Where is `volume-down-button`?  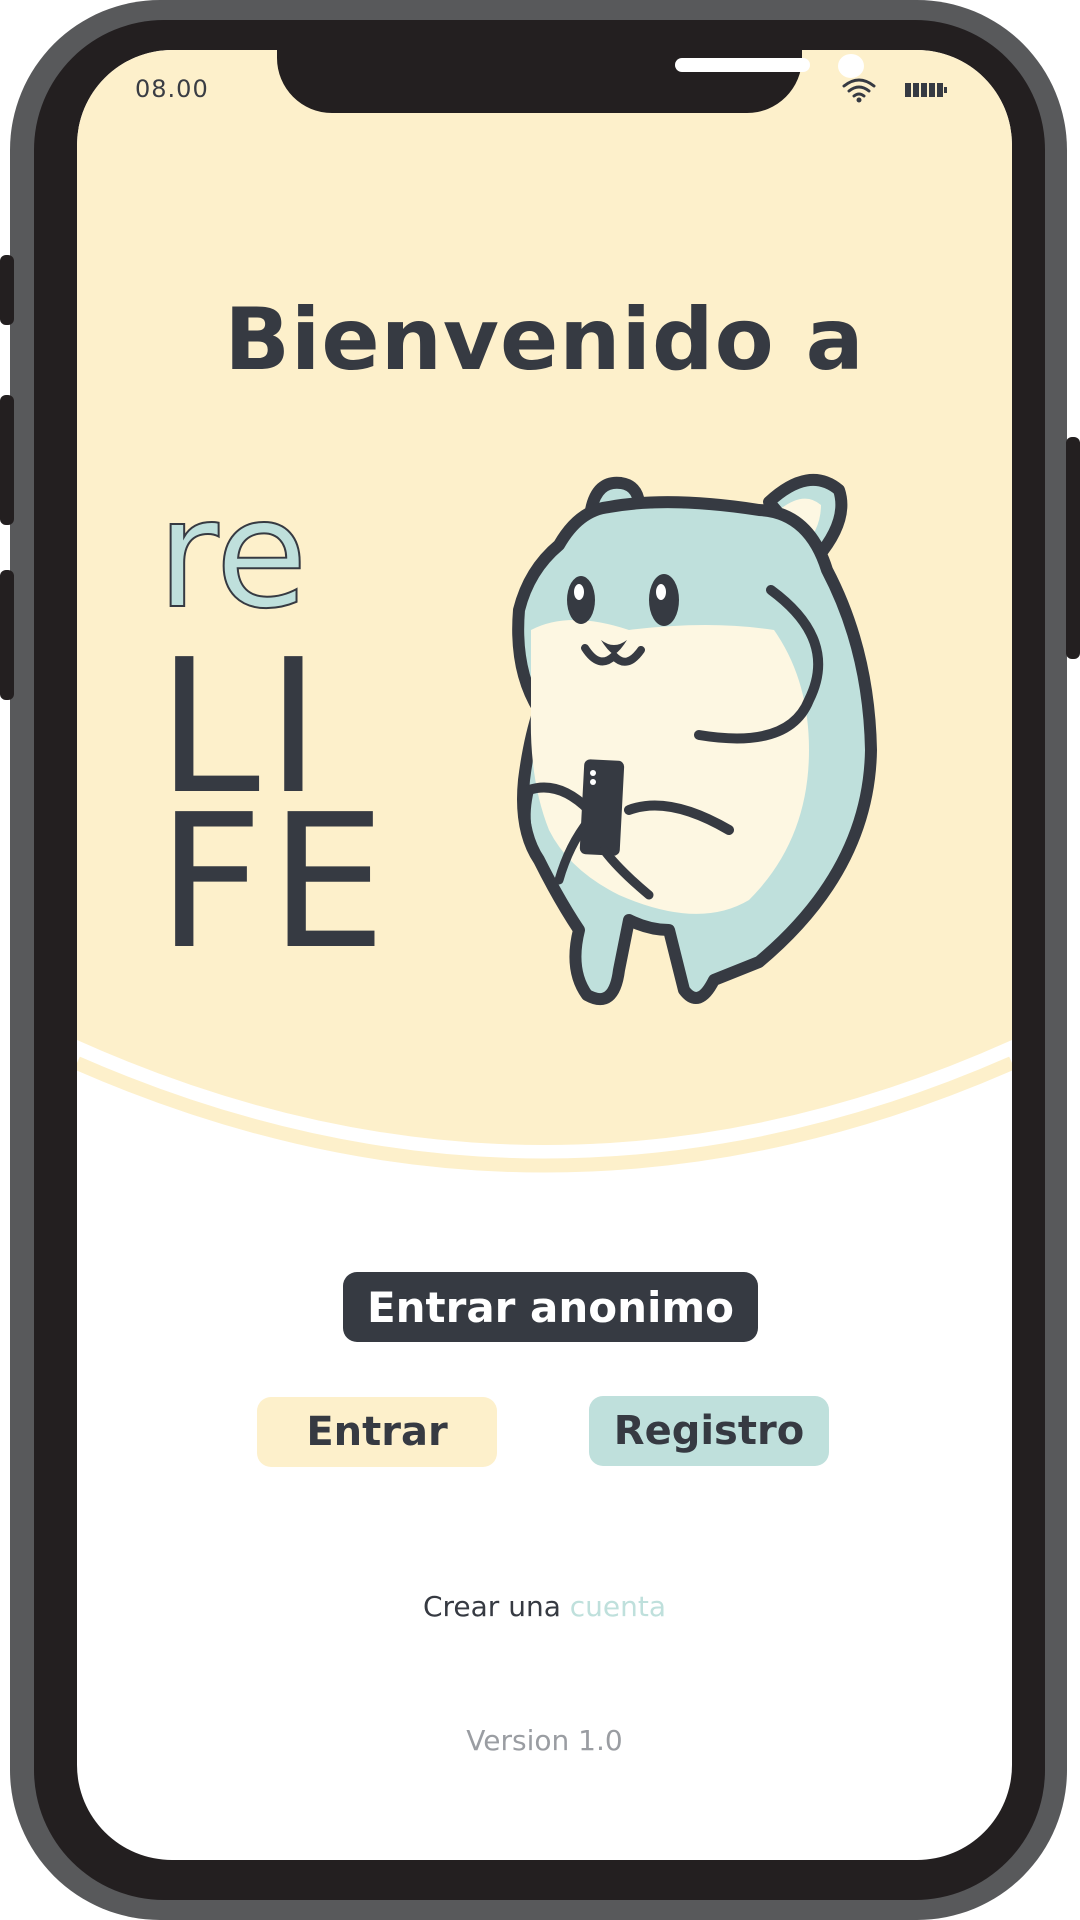
volume-down-button is located at coordinates (7, 635).